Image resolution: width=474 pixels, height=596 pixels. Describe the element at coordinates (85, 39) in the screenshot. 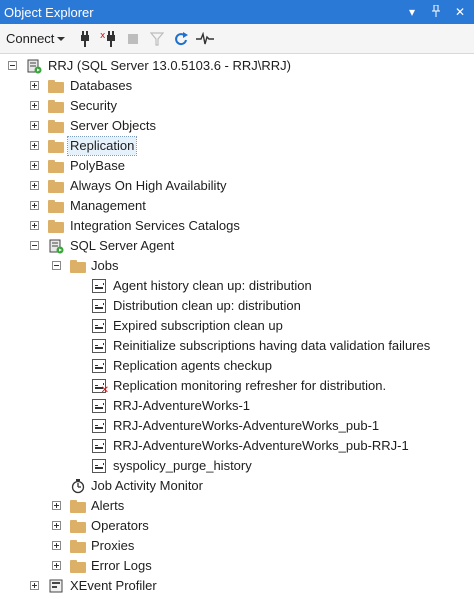

I see `connect-plug-icon` at that location.